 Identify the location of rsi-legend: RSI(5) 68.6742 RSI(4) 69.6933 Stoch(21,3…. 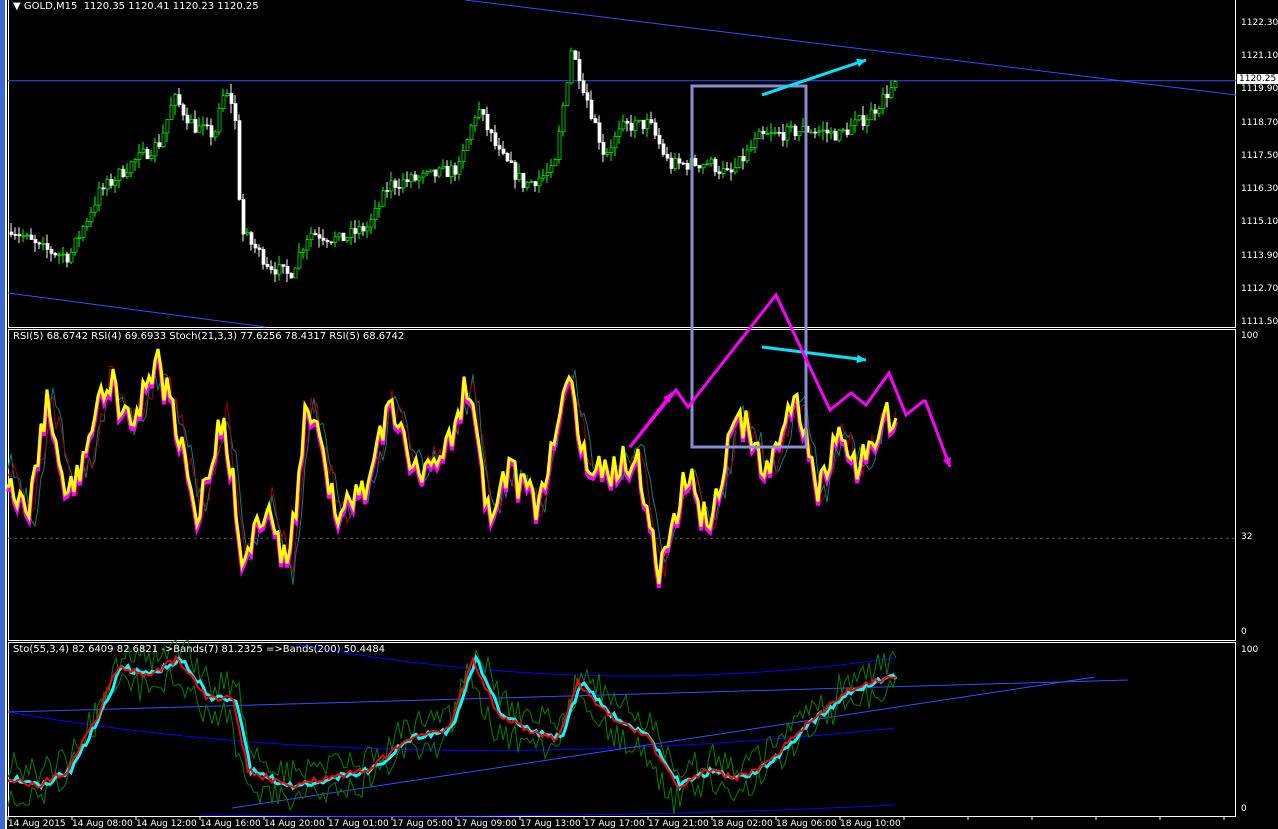
(209, 336).